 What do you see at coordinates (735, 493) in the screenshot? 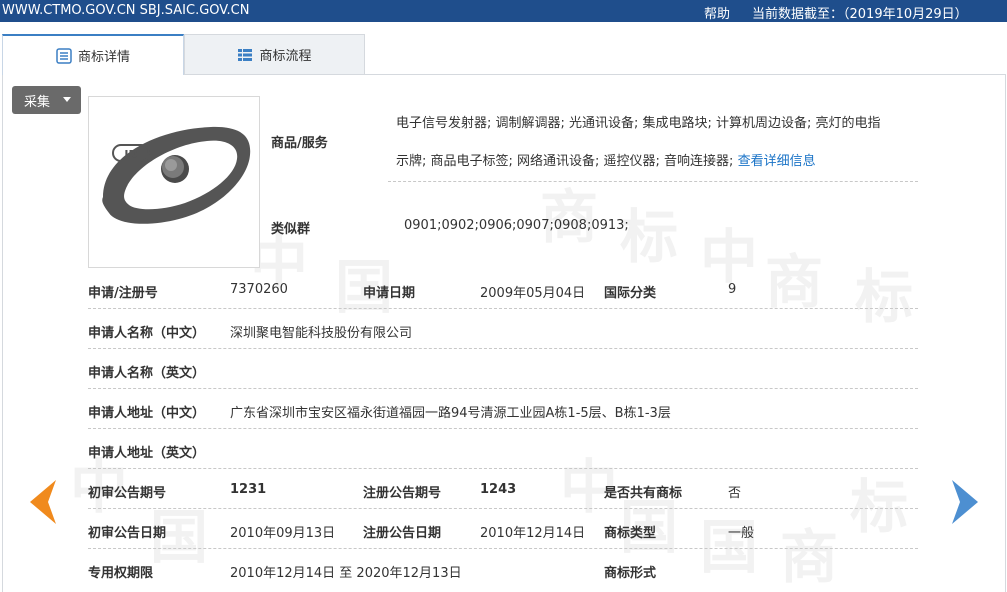
I see `shared-tm-value: 否` at bounding box center [735, 493].